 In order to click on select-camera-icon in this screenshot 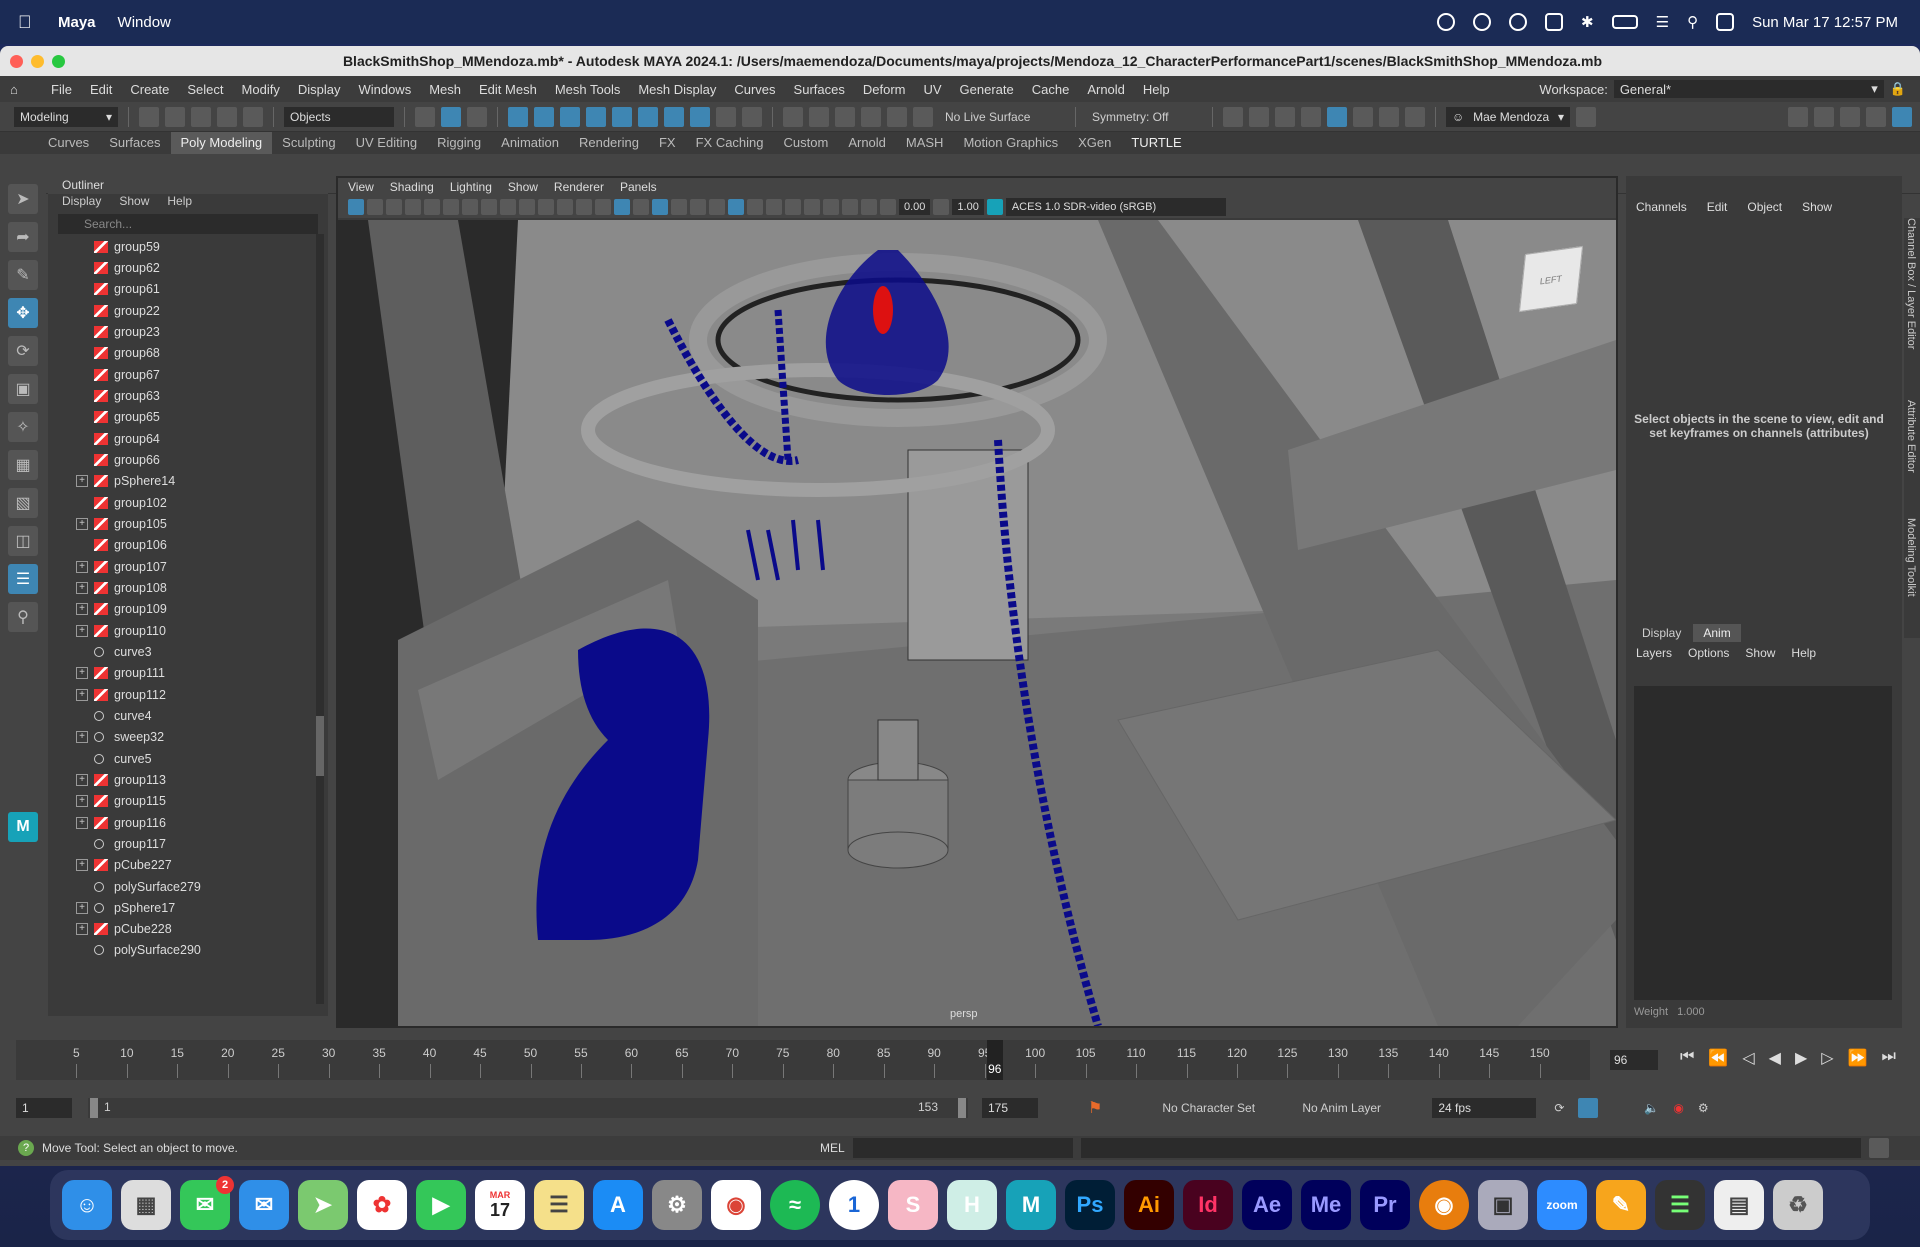, I will do `click(356, 207)`.